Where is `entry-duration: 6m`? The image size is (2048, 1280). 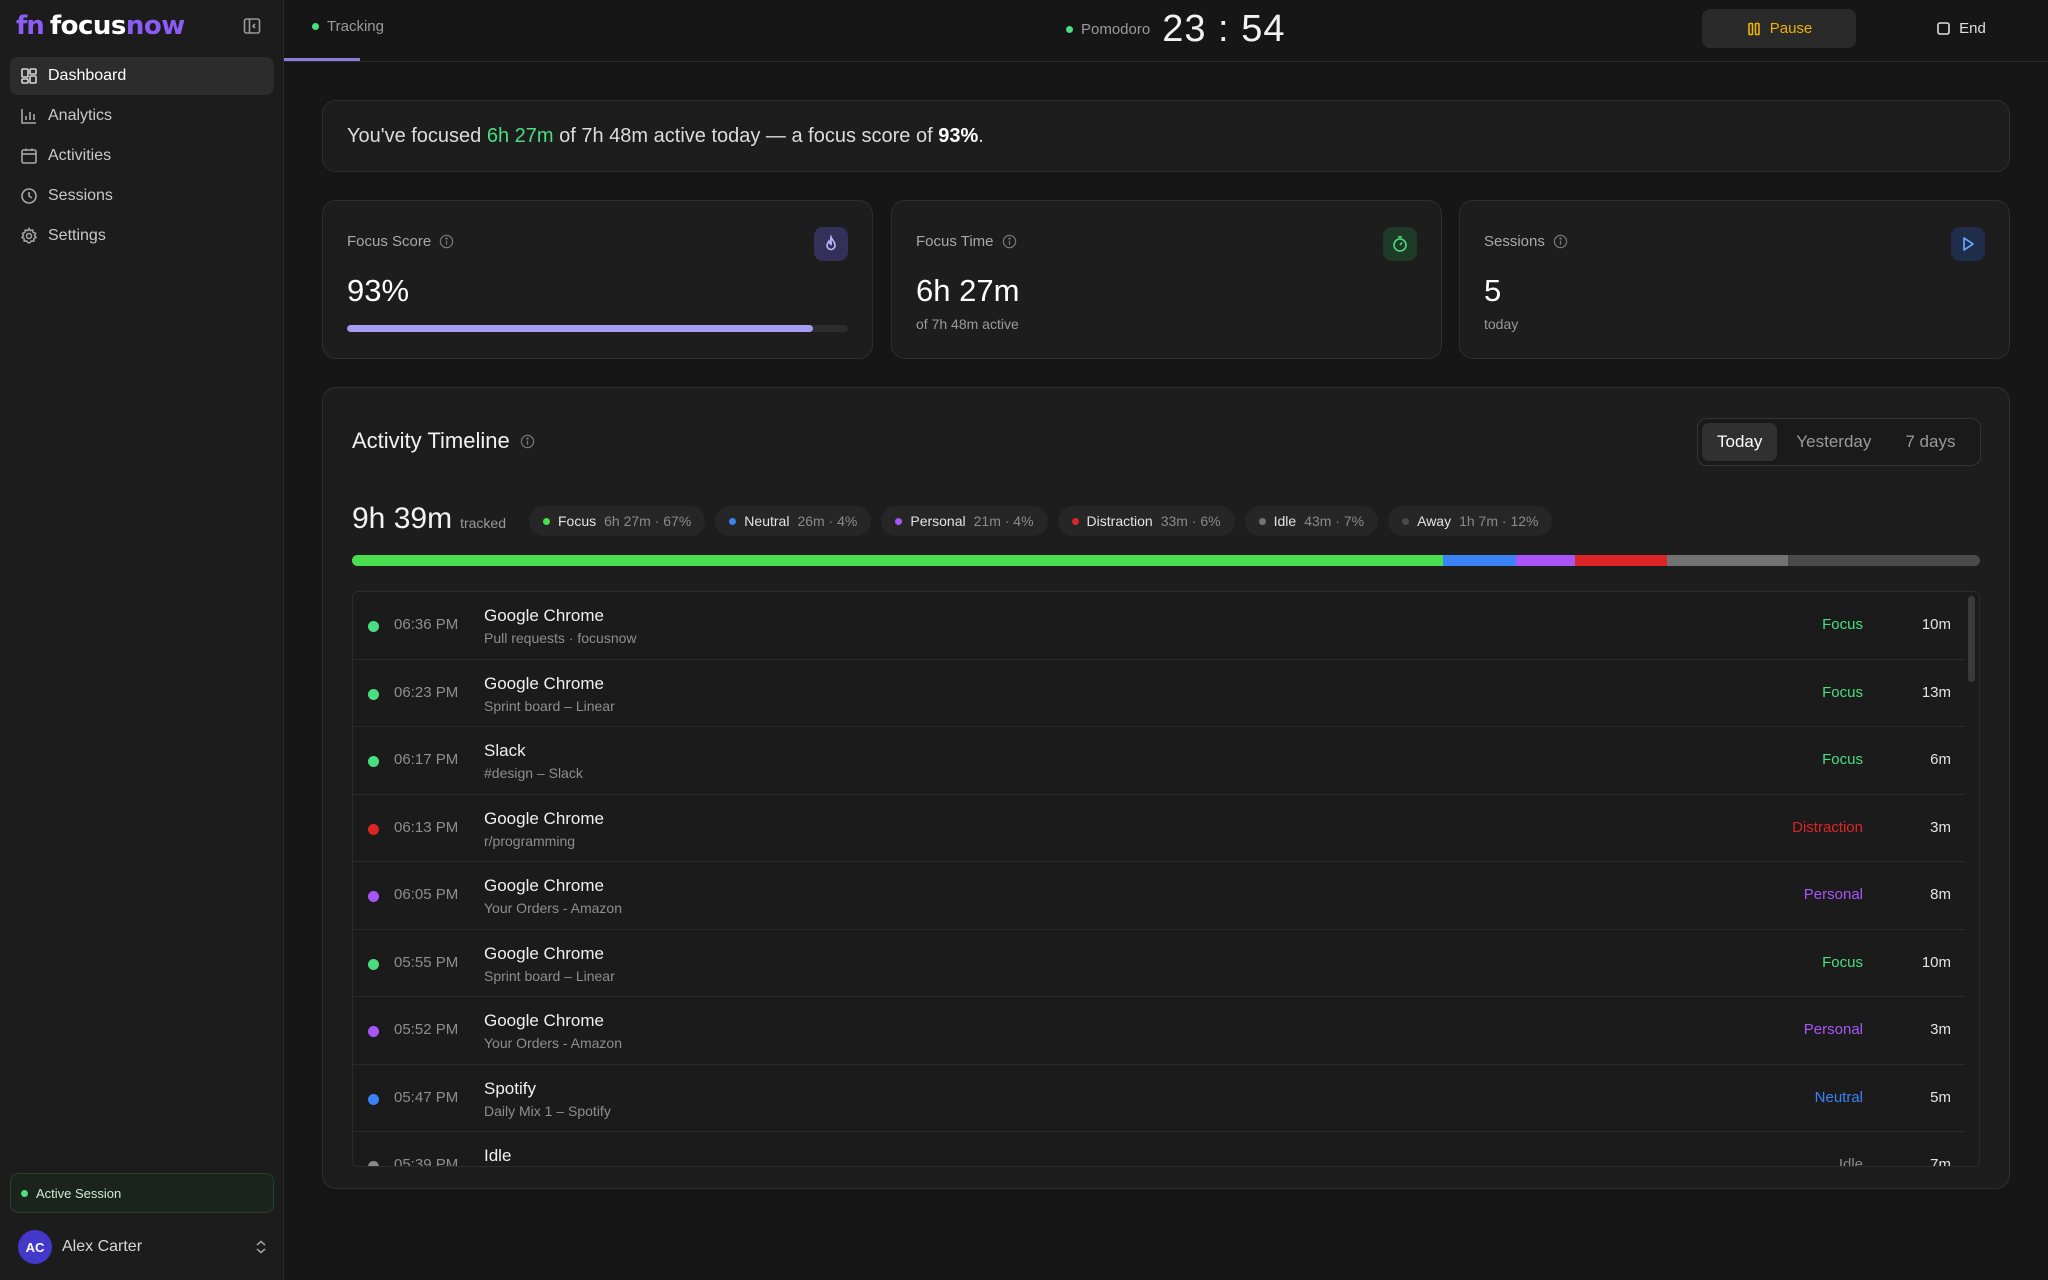 entry-duration: 6m is located at coordinates (1940, 759).